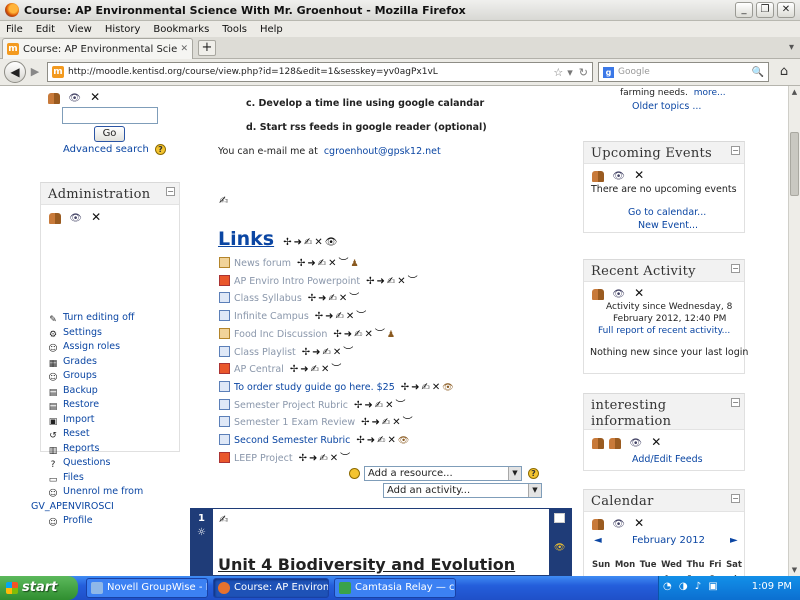 The image size is (800, 600). What do you see at coordinates (81, 448) in the screenshot?
I see `admin-item-link: Reports` at bounding box center [81, 448].